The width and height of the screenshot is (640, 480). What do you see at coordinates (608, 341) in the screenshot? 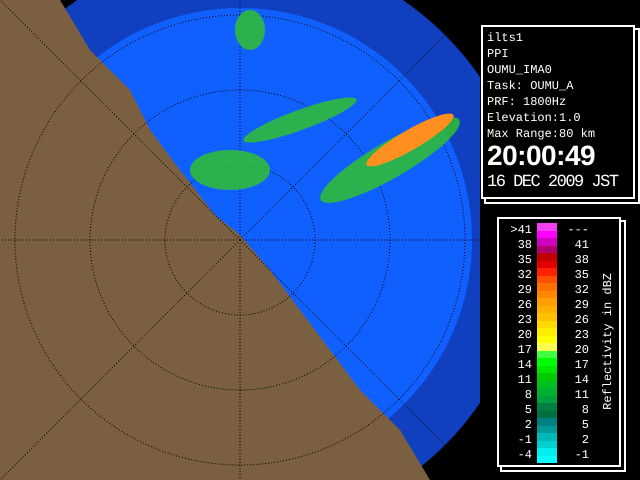
I see `legend-title: Reflectivity in dBZ` at bounding box center [608, 341].